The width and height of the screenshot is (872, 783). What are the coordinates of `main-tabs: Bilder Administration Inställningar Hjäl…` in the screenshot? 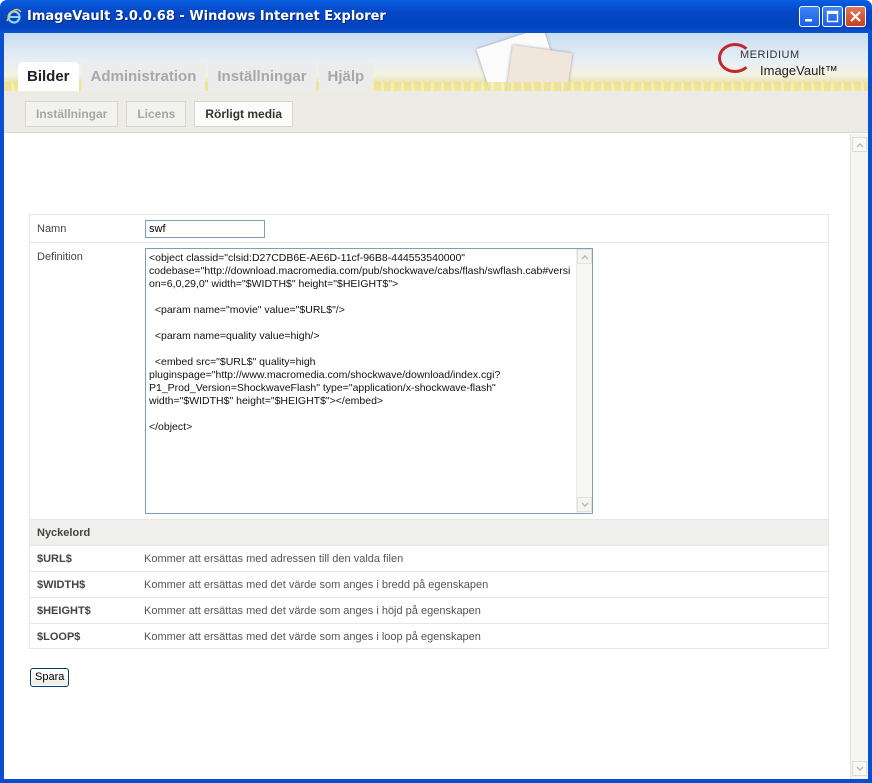 It's located at (196, 76).